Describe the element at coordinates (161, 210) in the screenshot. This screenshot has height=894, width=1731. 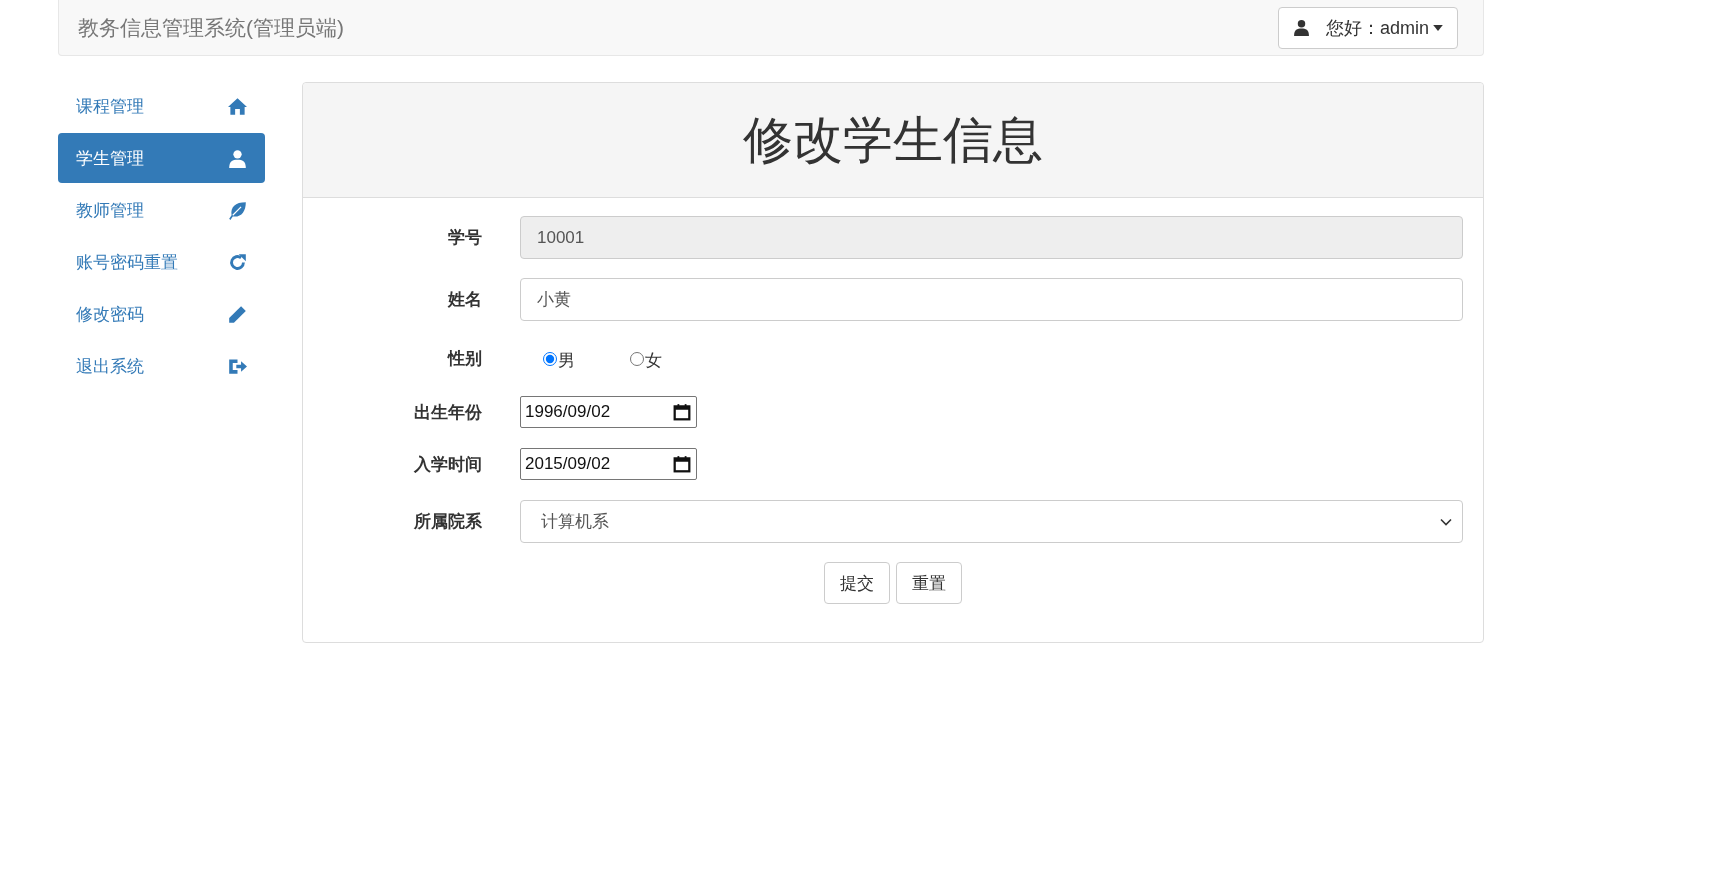
I see `sidebar-item: 教师管理` at that location.